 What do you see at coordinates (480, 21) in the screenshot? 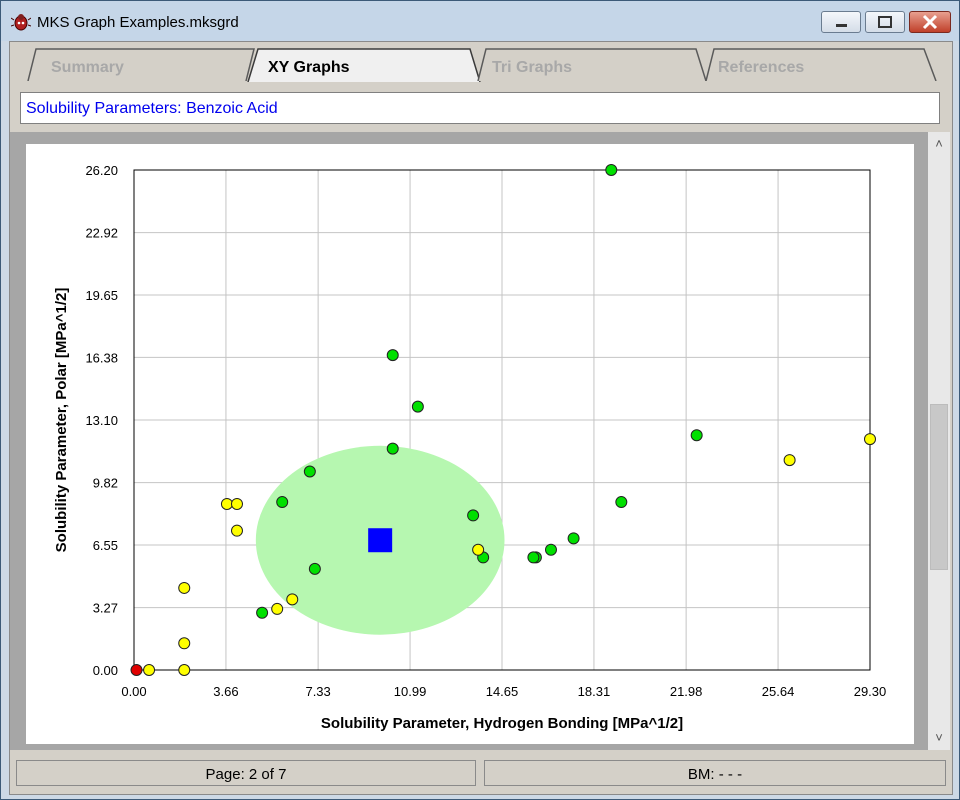
I see `title-bar: MKS Graph Examples.mksgrd` at bounding box center [480, 21].